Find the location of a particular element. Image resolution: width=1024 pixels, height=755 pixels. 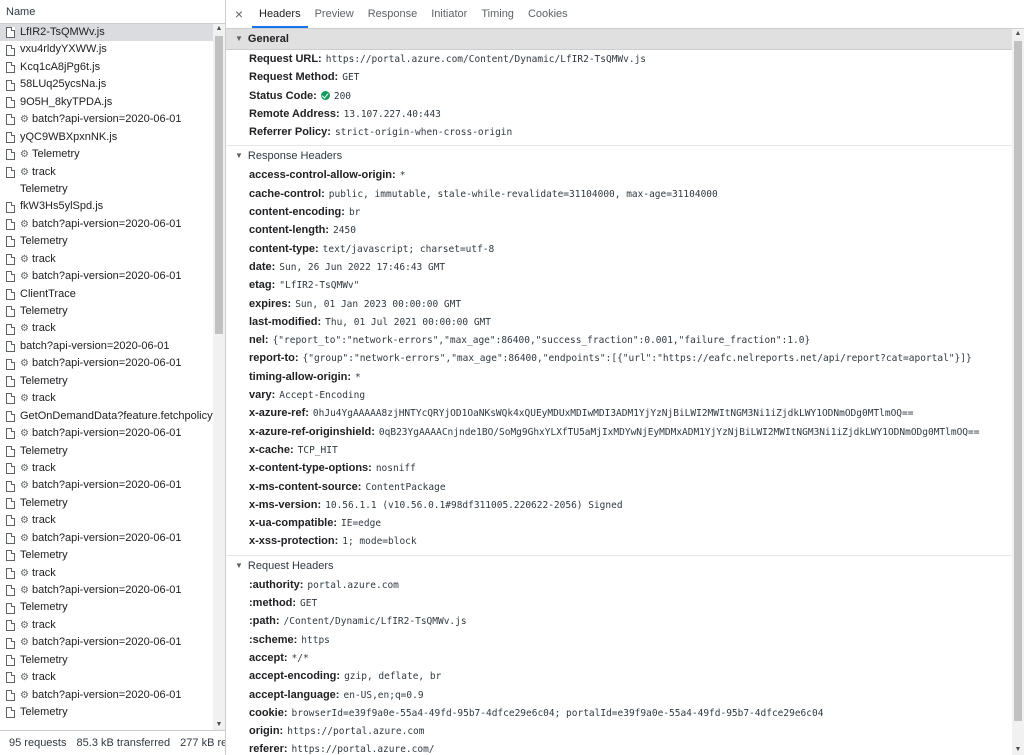

request-row: yQC9WBXpxnNK.js is located at coordinates (106, 137).